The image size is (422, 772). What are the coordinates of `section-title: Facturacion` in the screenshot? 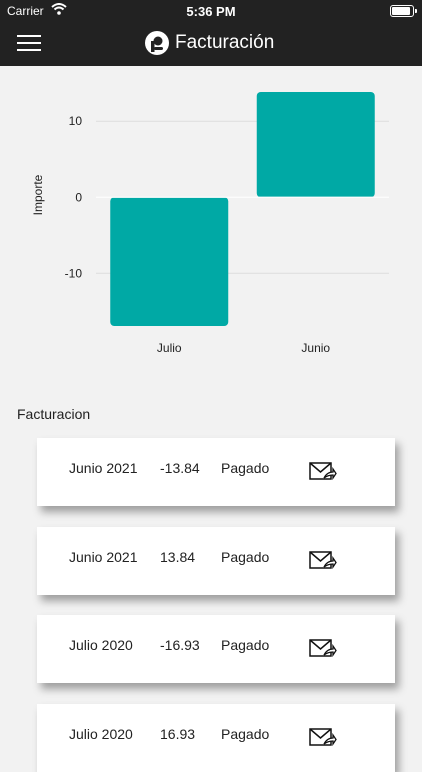 It's located at (54, 414).